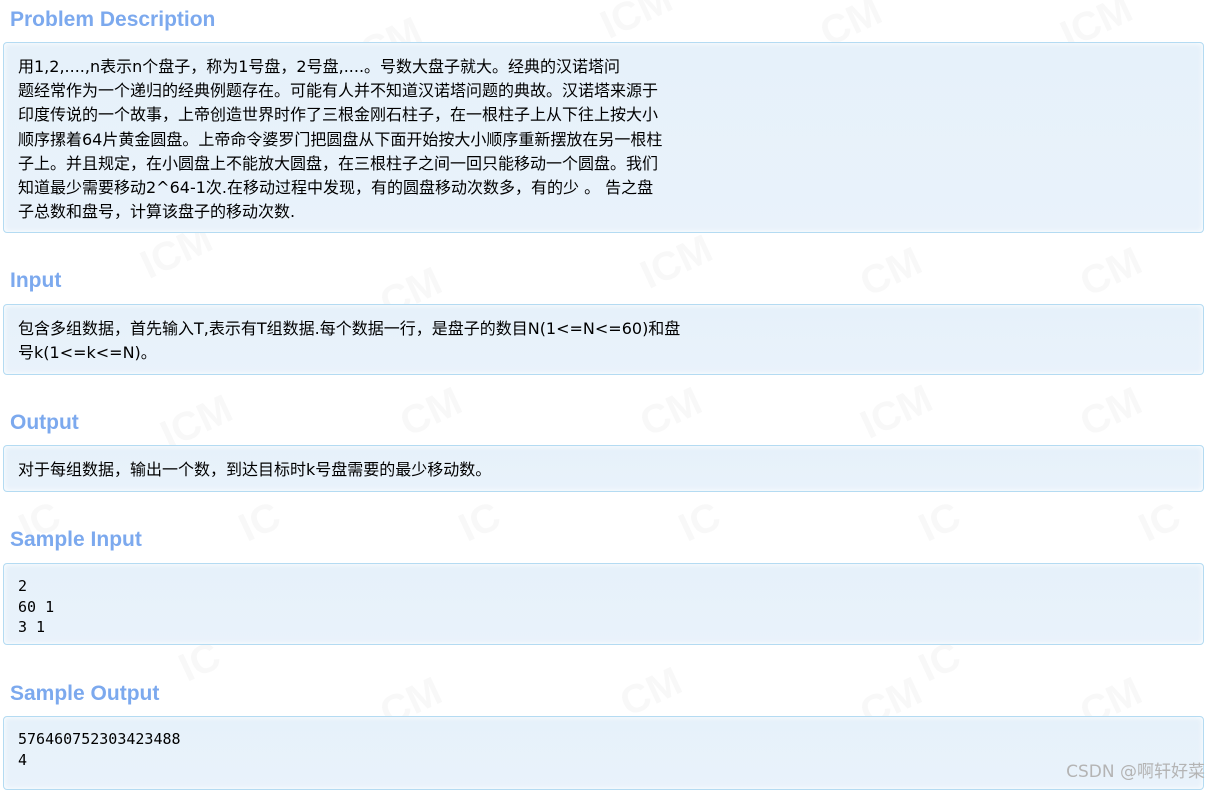 This screenshot has width=1219, height=790. Describe the element at coordinates (255, 469) in the screenshot. I see `output-text: 对于每组数据，输出一个数，到达目标时k号盘需要的最少移动数。` at that location.